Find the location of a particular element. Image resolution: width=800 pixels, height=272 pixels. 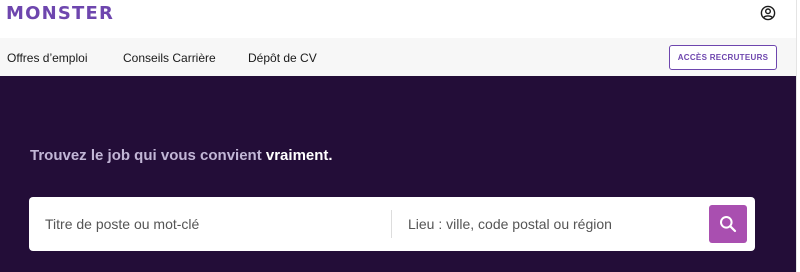

nav-item-conseils-carriere: Conseils Carrière is located at coordinates (169, 58).